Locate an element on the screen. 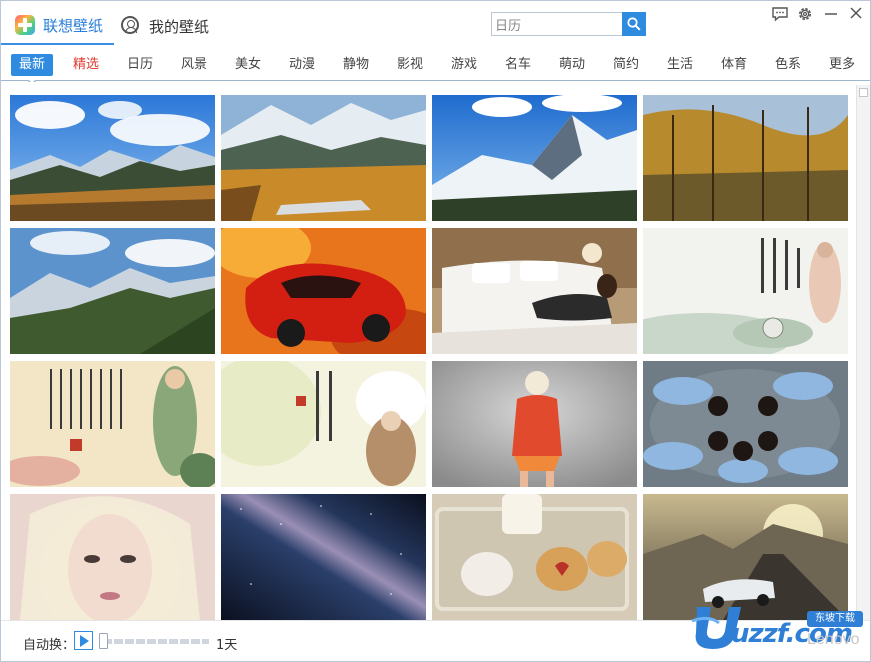 Image resolution: width=871 pixels, height=662 pixels. interval-value: 1天 is located at coordinates (227, 645).